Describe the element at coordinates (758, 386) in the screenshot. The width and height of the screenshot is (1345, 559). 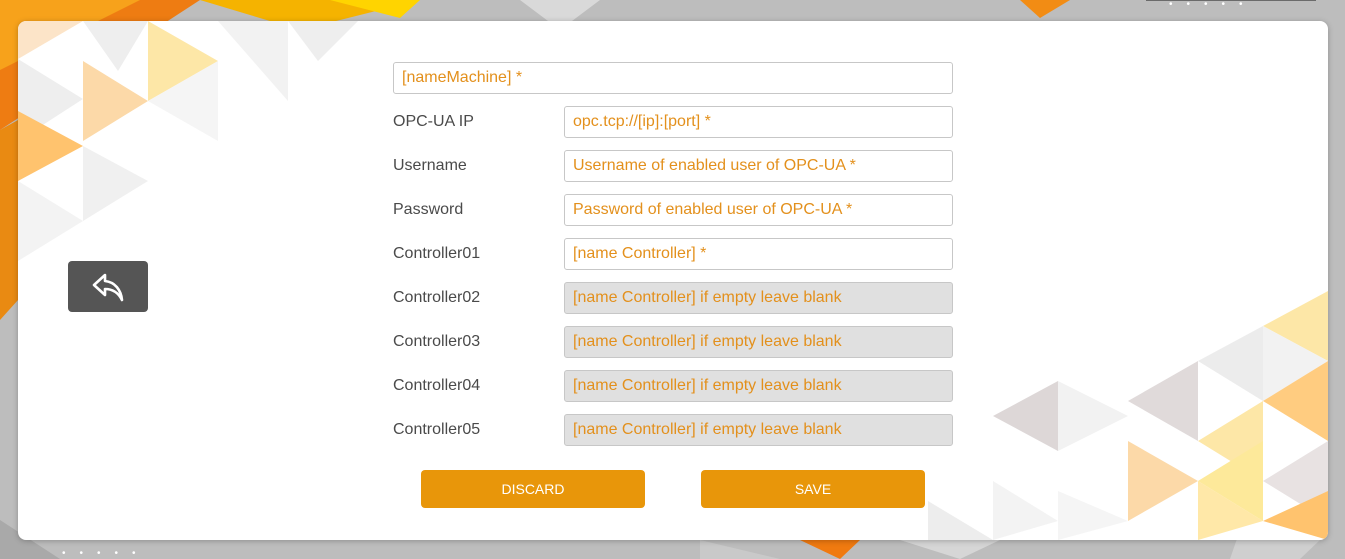
I see `controller04-input` at that location.